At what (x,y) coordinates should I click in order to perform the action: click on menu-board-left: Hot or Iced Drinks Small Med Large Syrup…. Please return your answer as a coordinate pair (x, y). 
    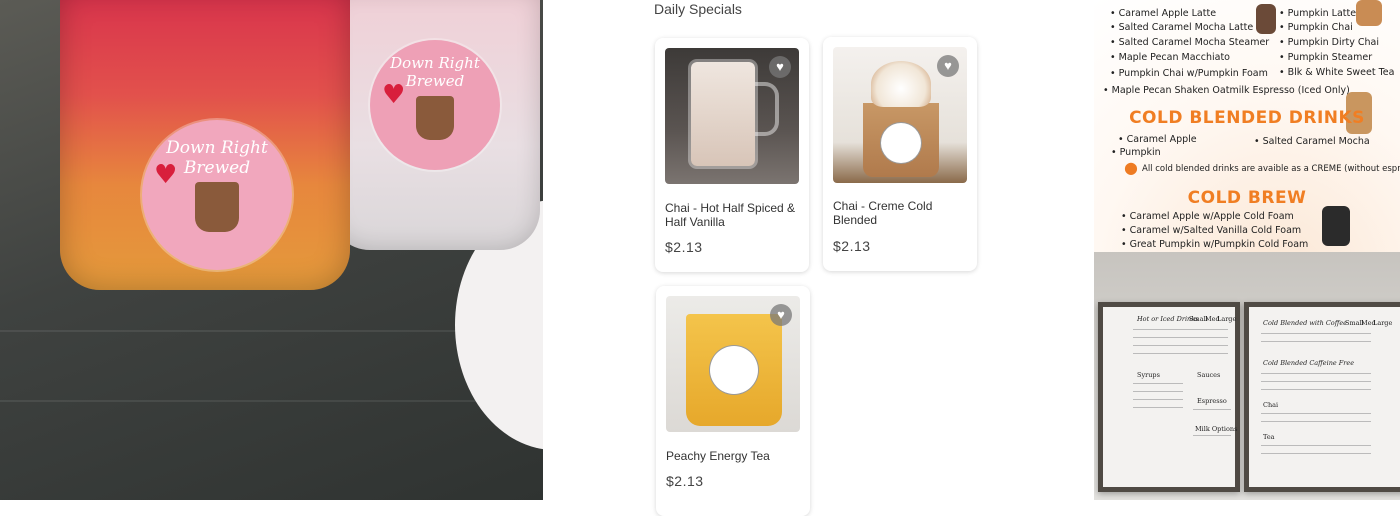
    Looking at the image, I should click on (1169, 397).